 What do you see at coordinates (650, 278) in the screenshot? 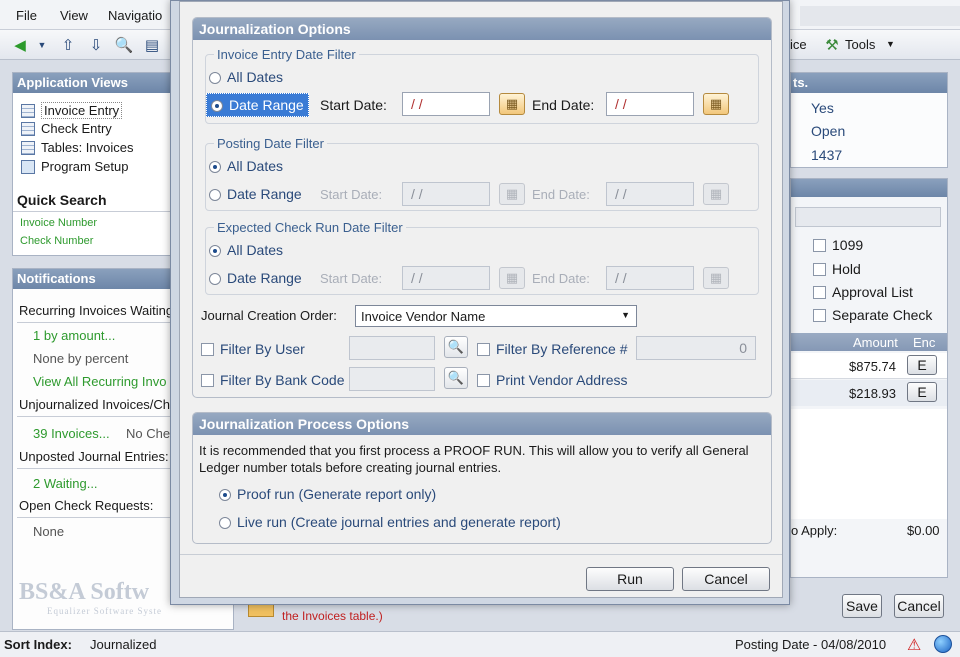
I see `check-end-date-input: / /` at bounding box center [650, 278].